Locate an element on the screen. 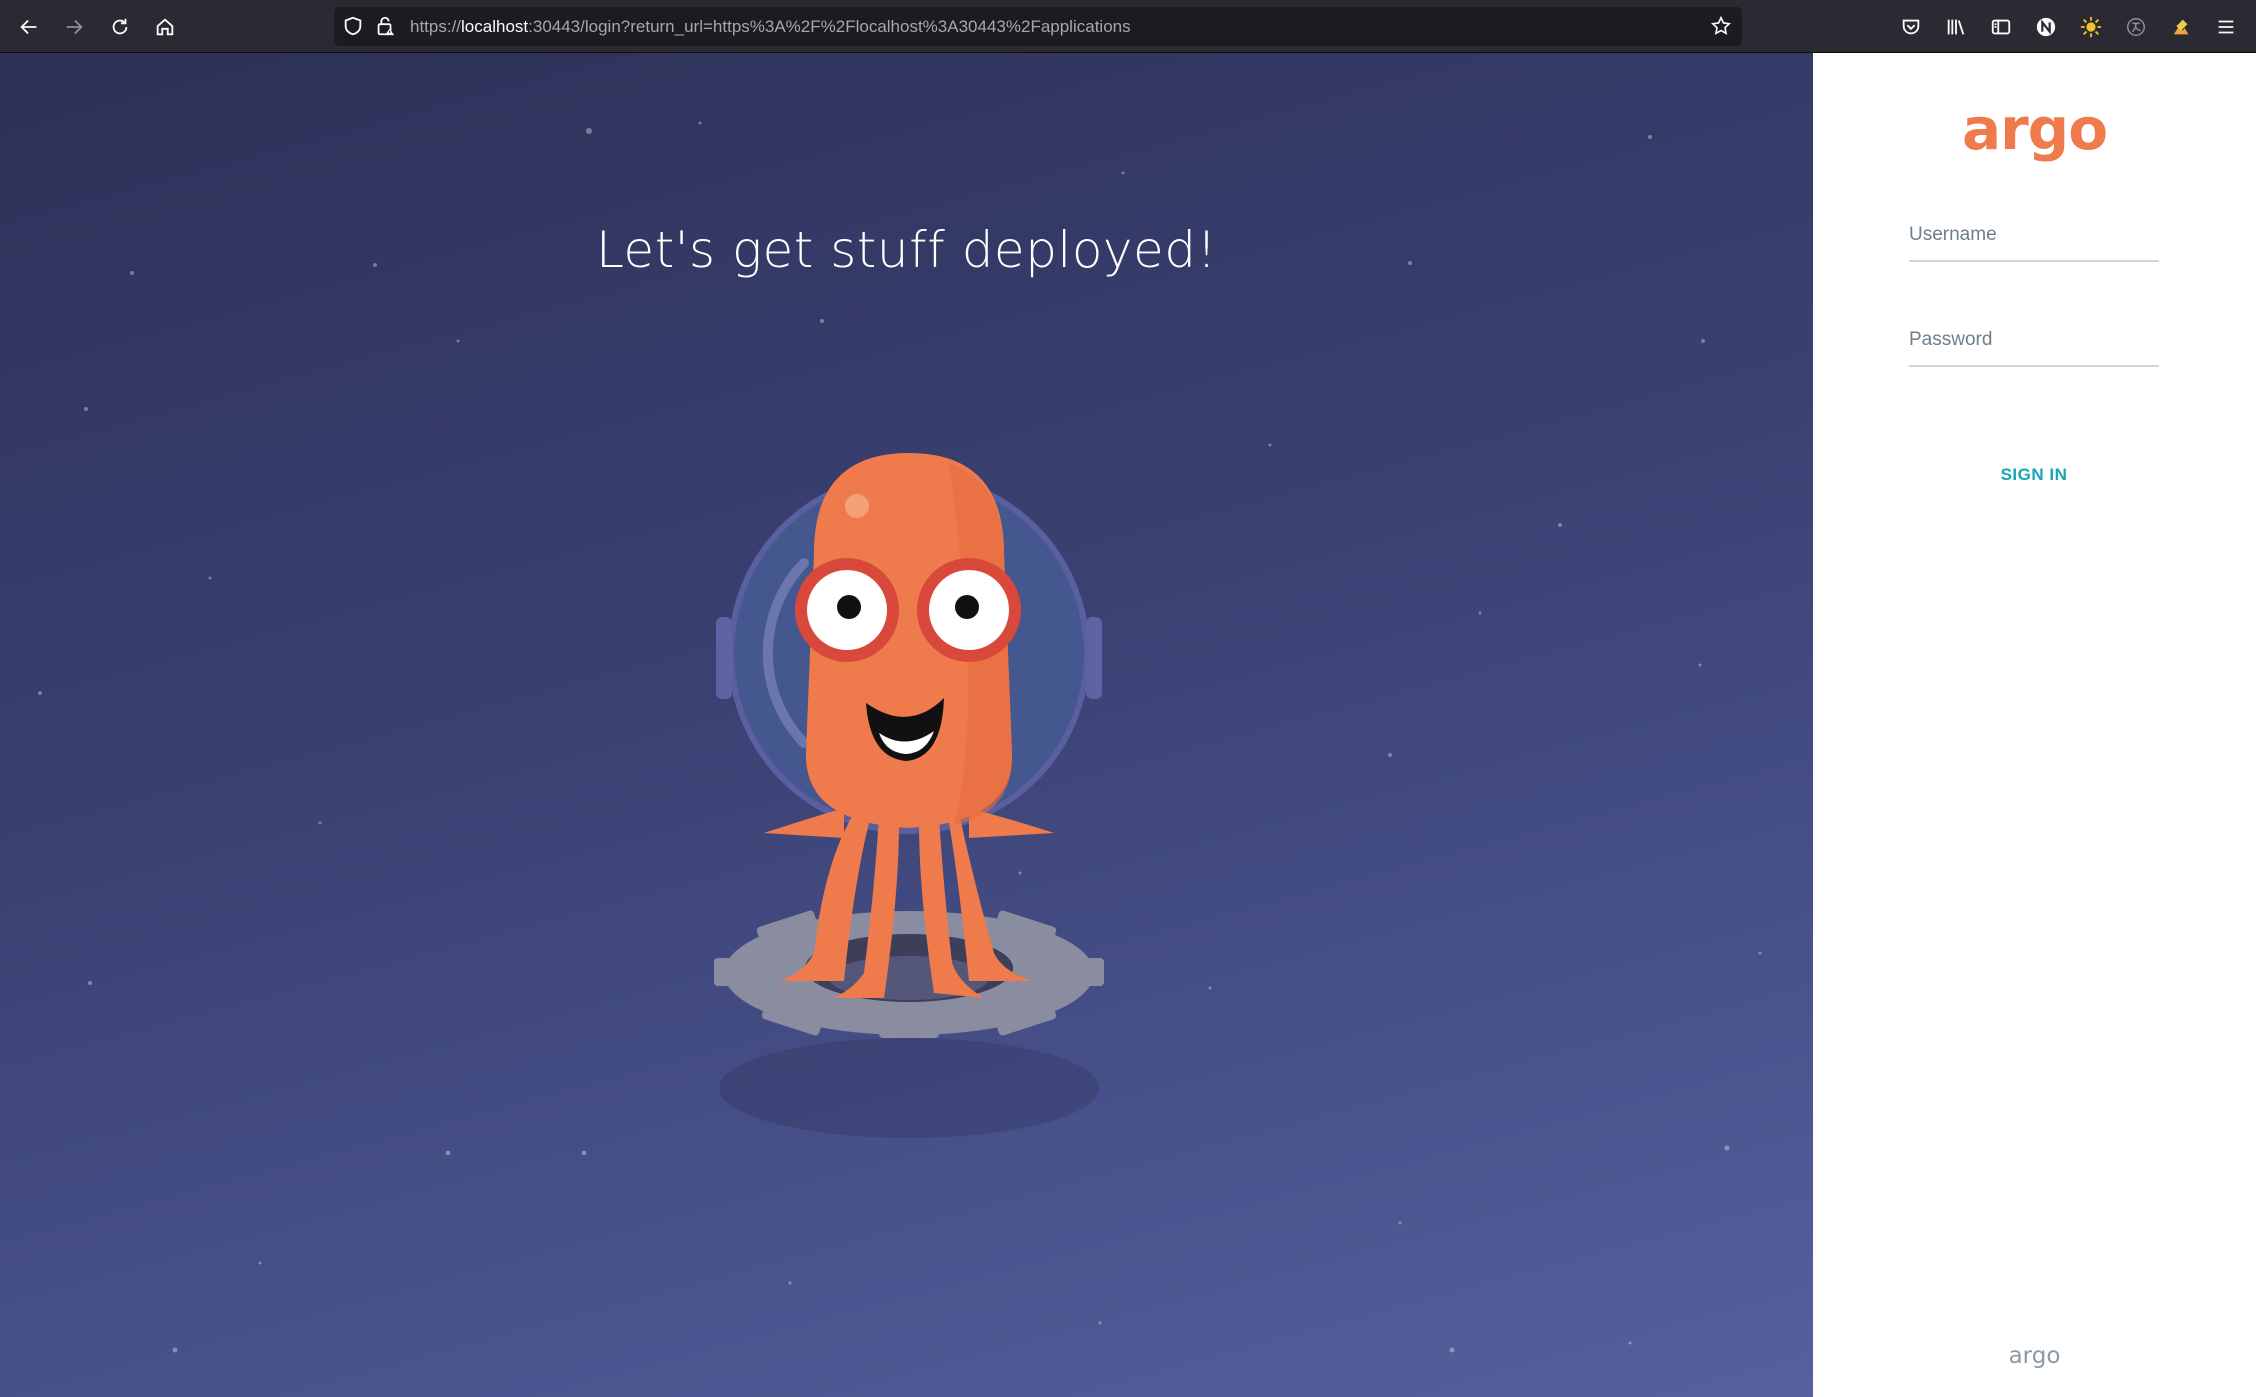  notion-extension-button is located at coordinates (2046, 27).